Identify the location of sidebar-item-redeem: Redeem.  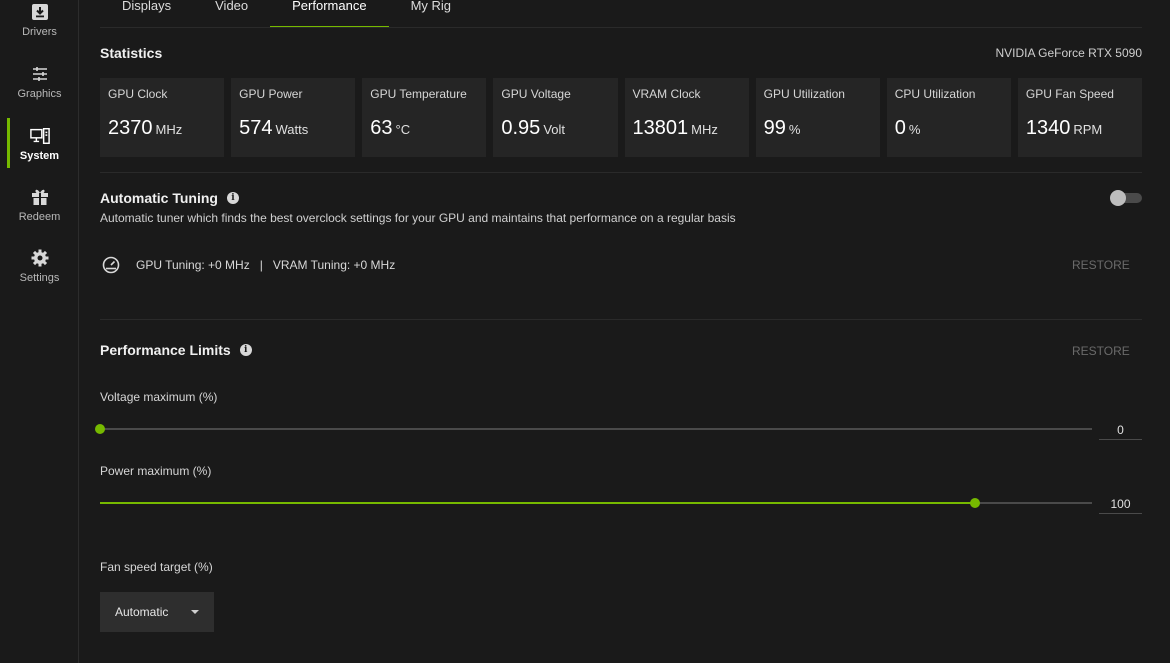
(39, 213).